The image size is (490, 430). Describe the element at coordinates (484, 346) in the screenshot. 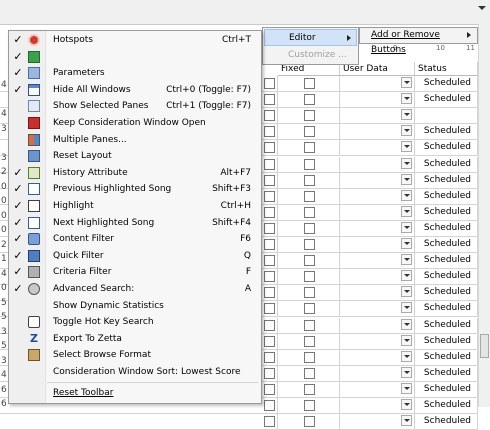

I see `scrollbar-thumb` at that location.